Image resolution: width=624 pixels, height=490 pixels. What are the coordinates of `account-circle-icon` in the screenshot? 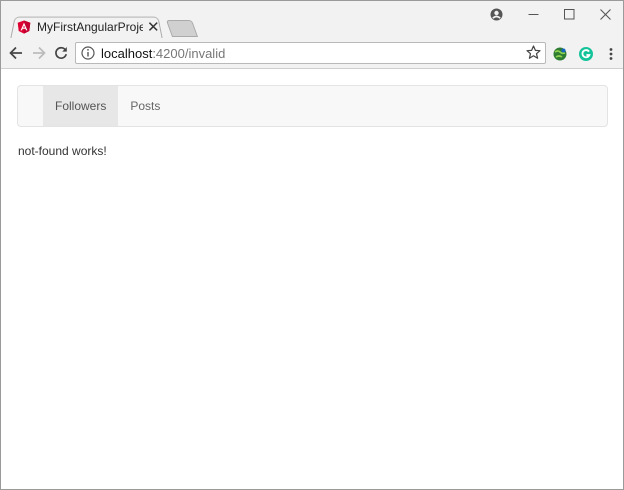 It's located at (496, 14).